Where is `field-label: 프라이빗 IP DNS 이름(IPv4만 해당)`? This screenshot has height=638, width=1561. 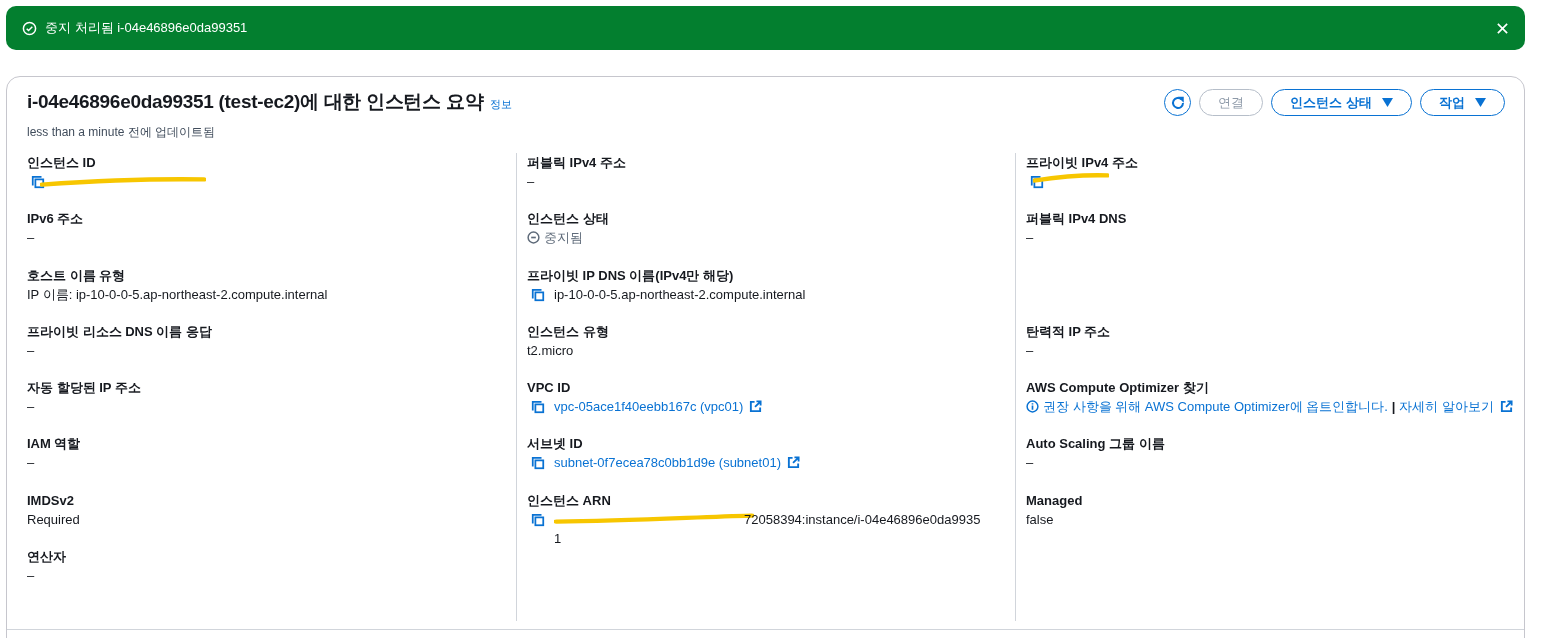
field-label: 프라이빗 IP DNS 이름(IPv4만 해당) is located at coordinates (631, 275).